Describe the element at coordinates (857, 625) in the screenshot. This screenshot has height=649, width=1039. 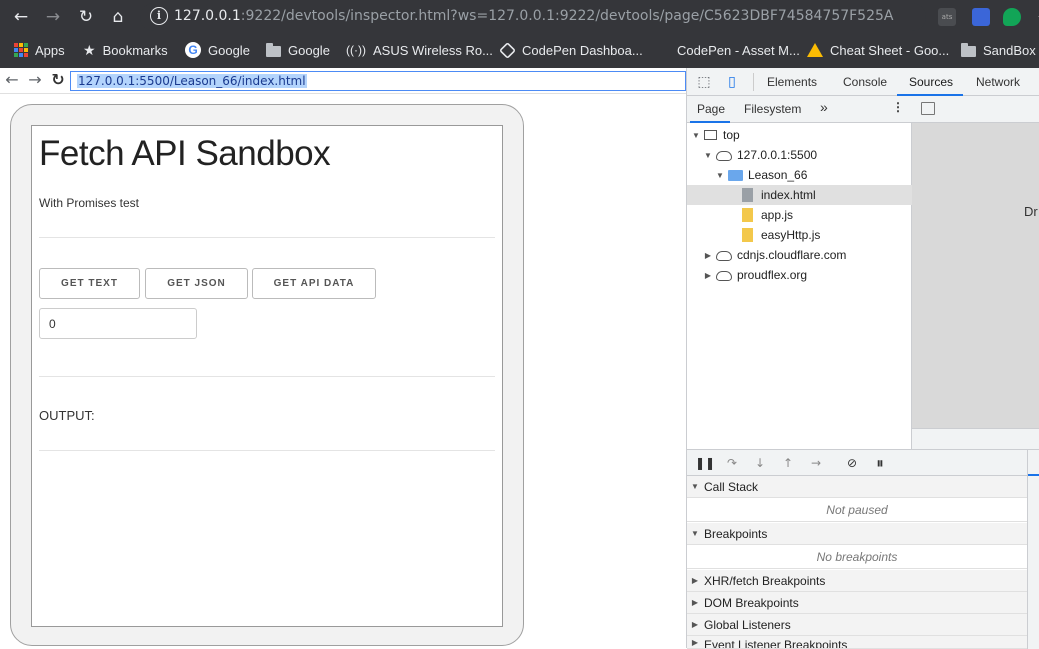
I see `section-global-listeners: ▶ Global Listeners` at that location.